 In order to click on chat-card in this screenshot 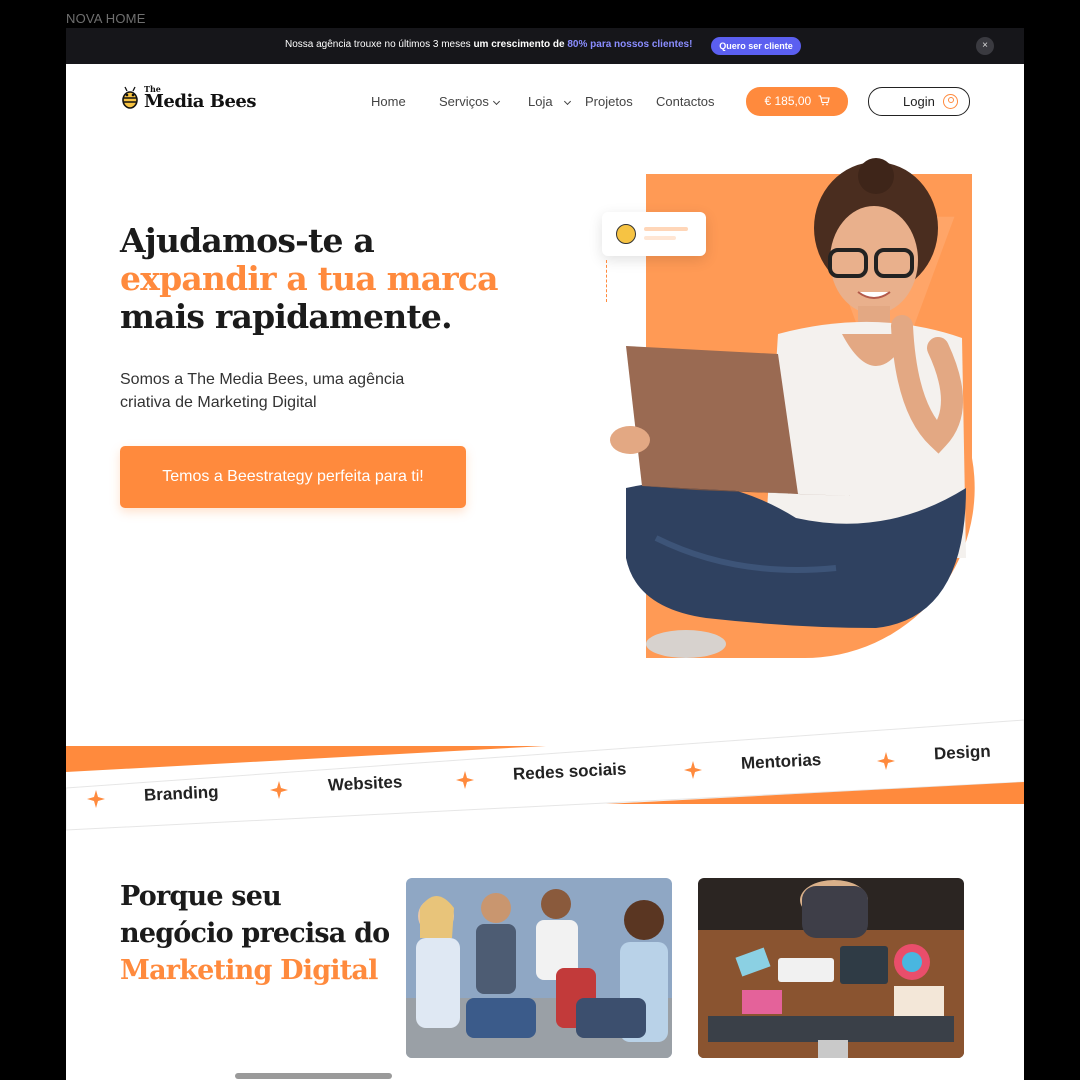, I will do `click(654, 234)`.